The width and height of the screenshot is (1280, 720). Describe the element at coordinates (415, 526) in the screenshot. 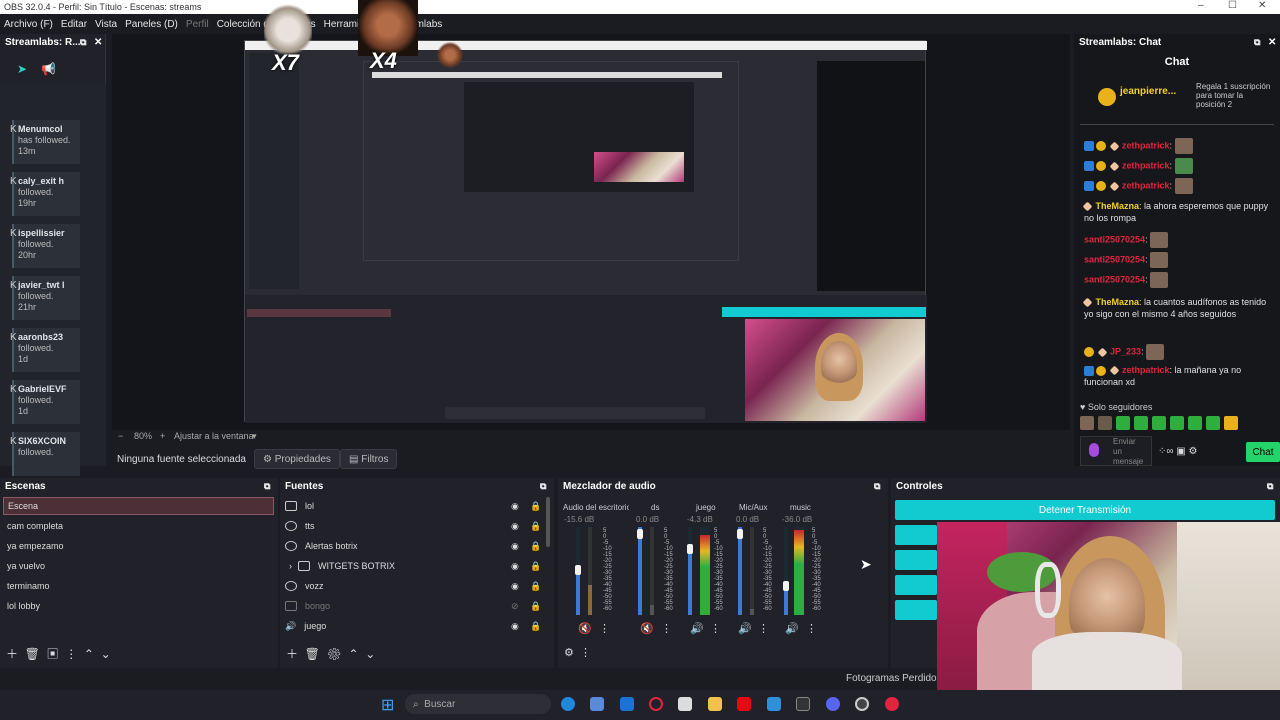

I see `source-item: tts ◉ 🔒` at that location.